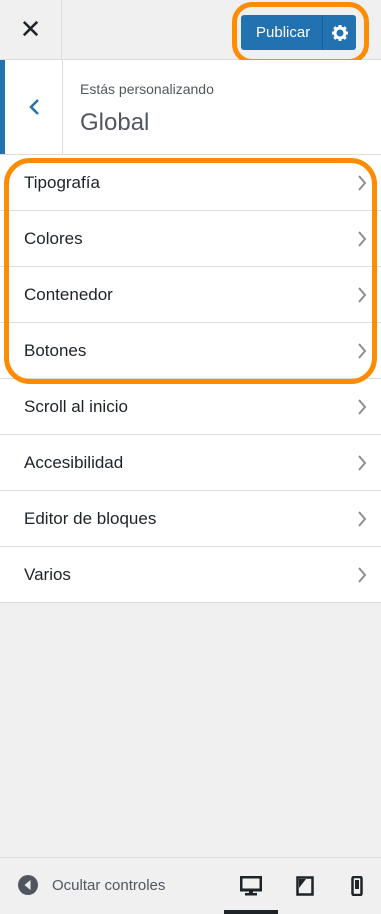 The height and width of the screenshot is (914, 381). Describe the element at coordinates (190, 575) in the screenshot. I see `menu-item-varios: Varios` at that location.